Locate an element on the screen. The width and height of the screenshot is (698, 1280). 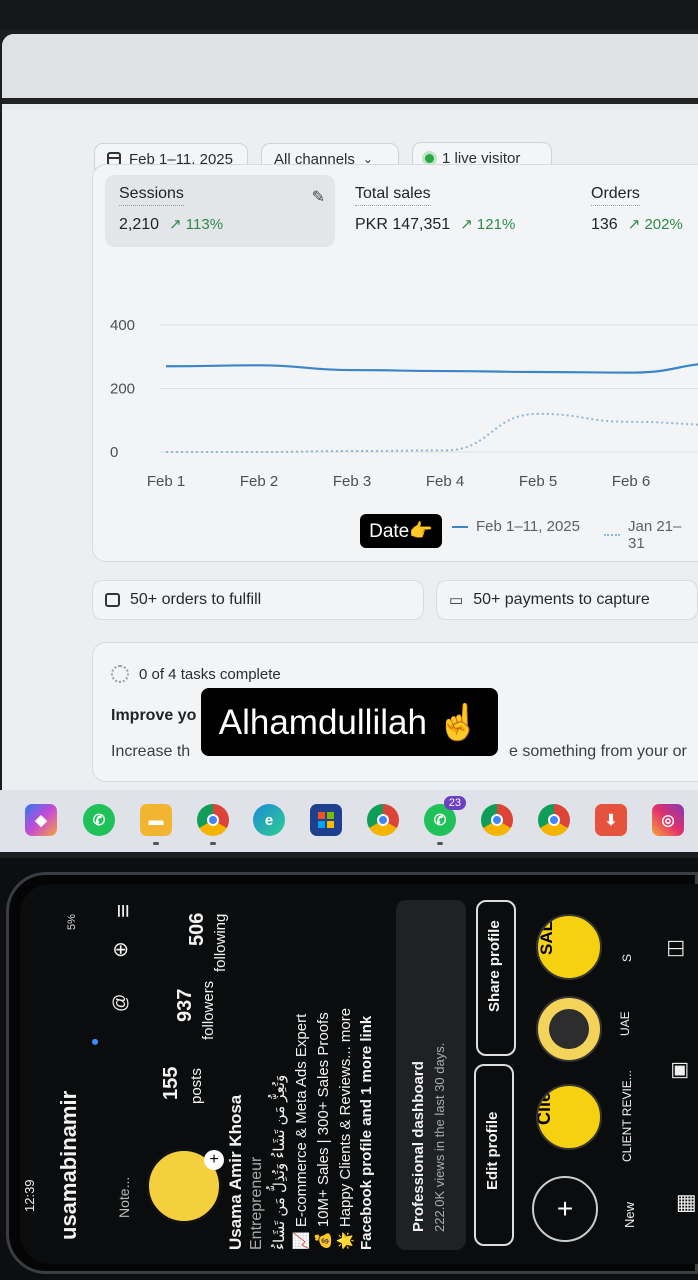
x-tick-label: Feb 4 is located at coordinates (445, 481).